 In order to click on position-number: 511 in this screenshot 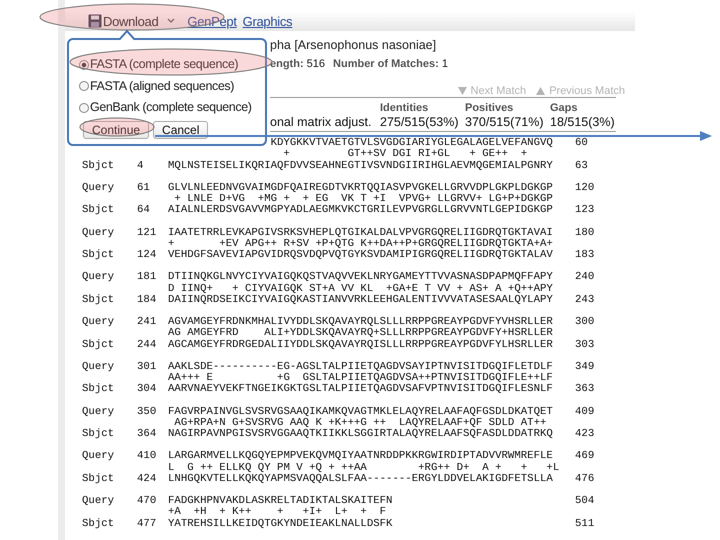, I will do `click(585, 524)`.